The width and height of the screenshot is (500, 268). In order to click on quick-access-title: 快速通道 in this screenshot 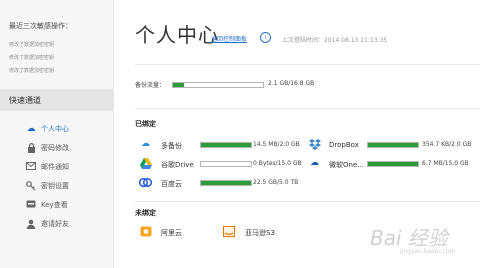, I will do `click(25, 100)`.